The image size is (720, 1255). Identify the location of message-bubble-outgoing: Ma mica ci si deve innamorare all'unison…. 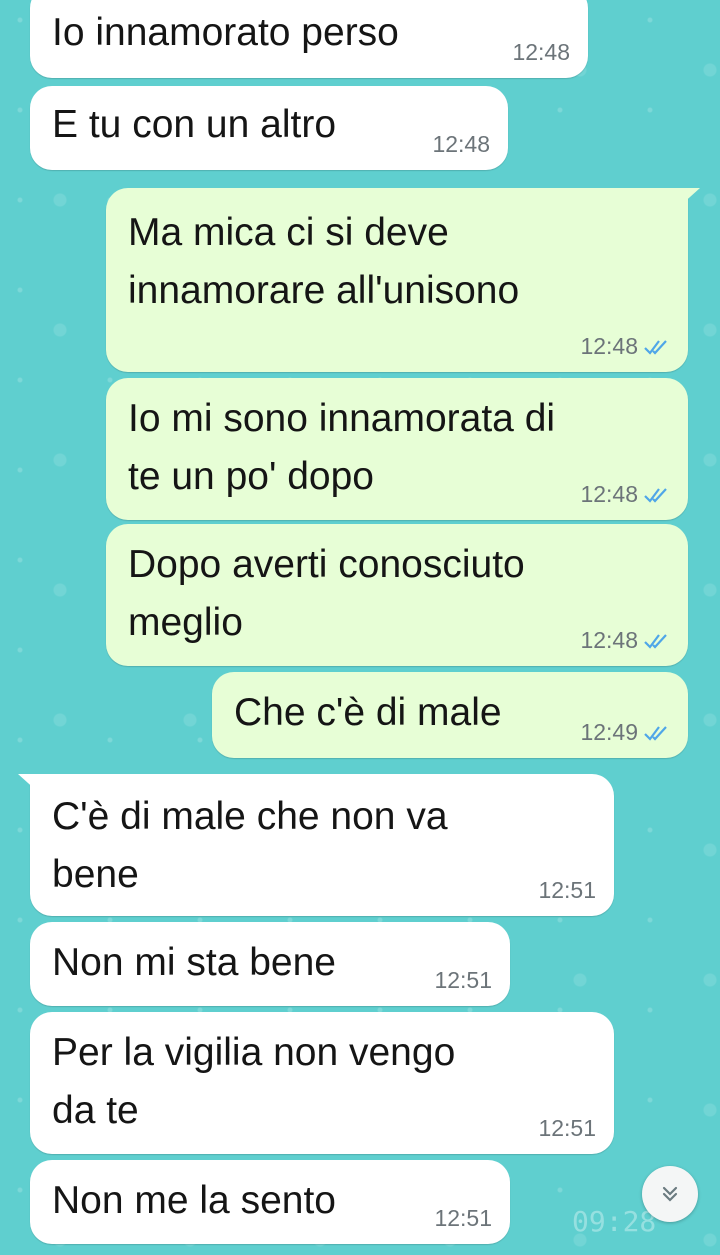
(403, 280).